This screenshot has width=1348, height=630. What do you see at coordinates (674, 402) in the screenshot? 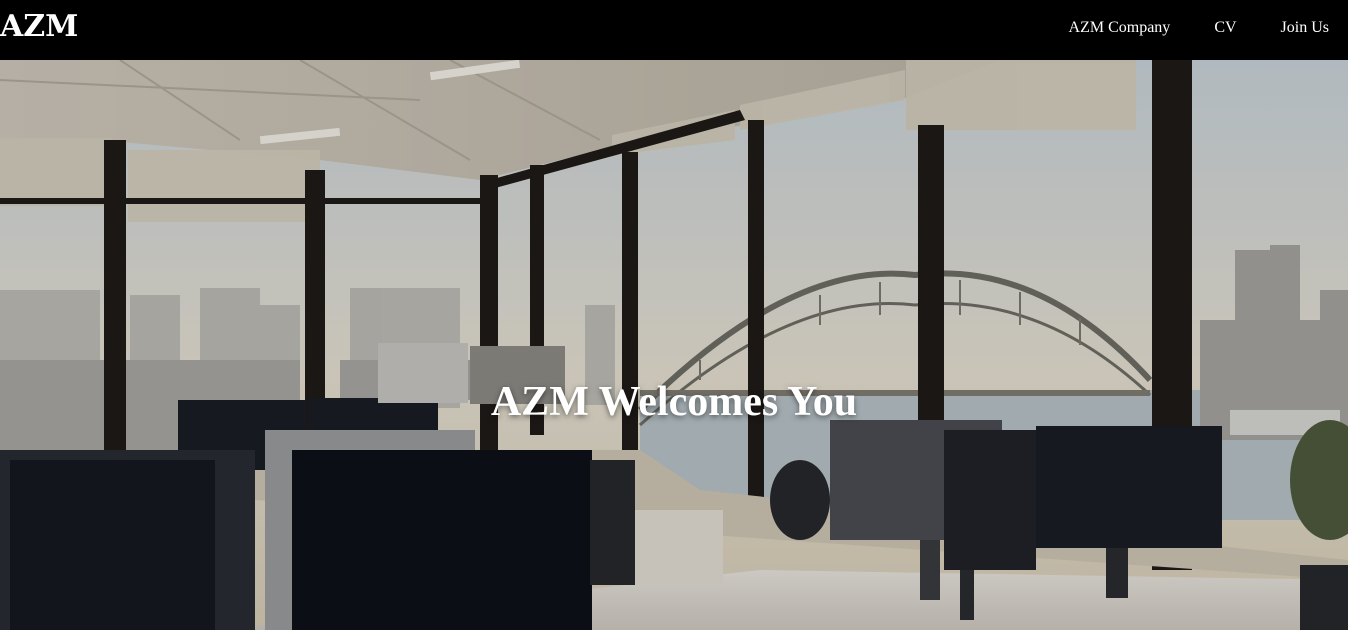
I see `hero-title: AZM Welcomes You` at bounding box center [674, 402].